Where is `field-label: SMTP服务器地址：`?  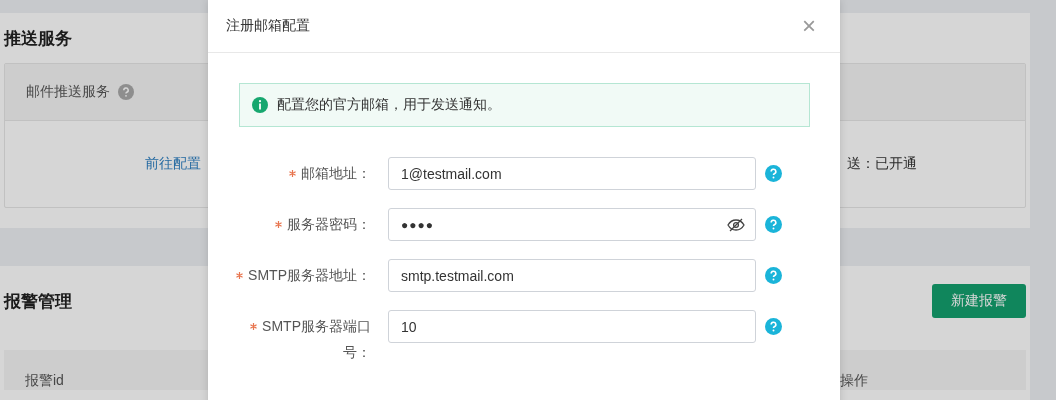
field-label: SMTP服务器地址： is located at coordinates (303, 275).